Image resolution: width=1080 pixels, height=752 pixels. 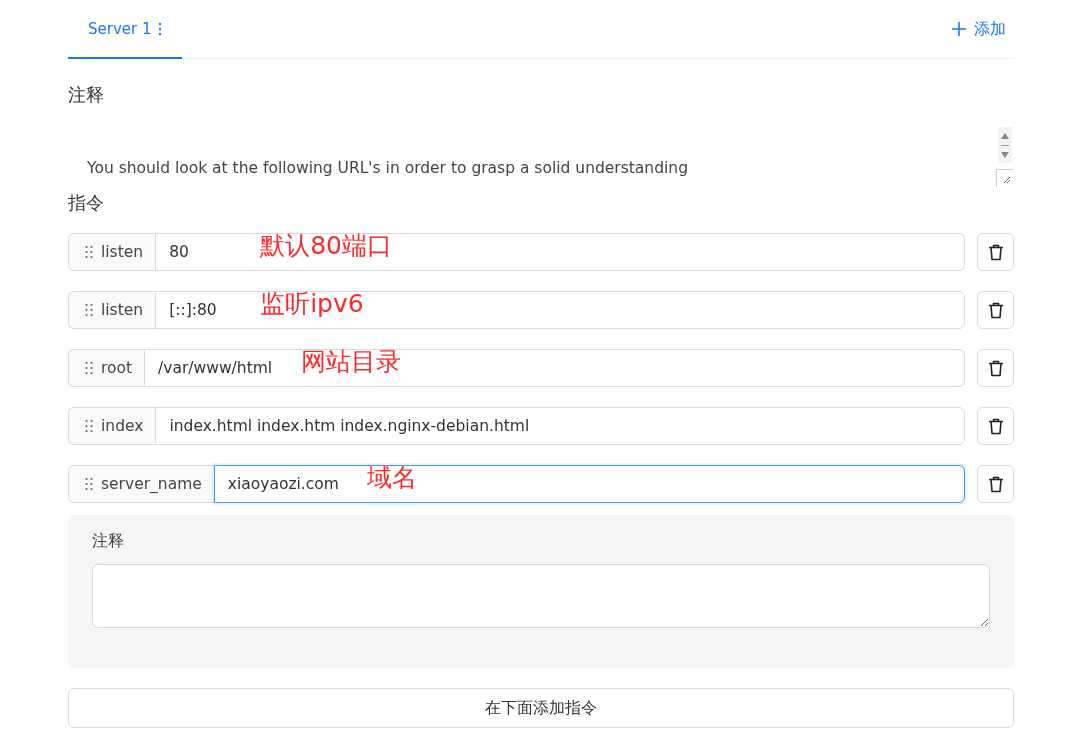 What do you see at coordinates (312, 304) in the screenshot?
I see `annotation-text: 监听ipv6` at bounding box center [312, 304].